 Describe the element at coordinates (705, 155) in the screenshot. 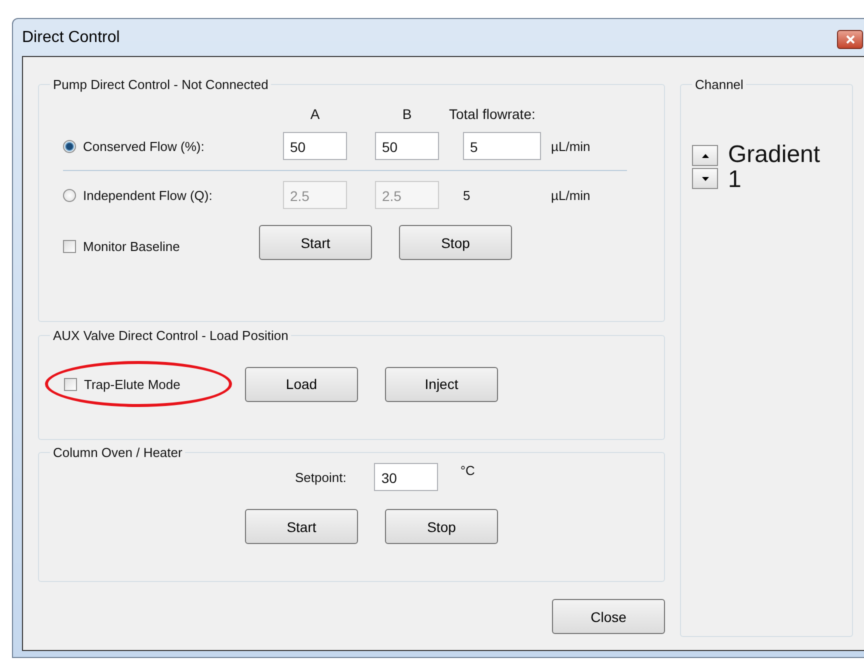

I see `spin-up-icon` at that location.